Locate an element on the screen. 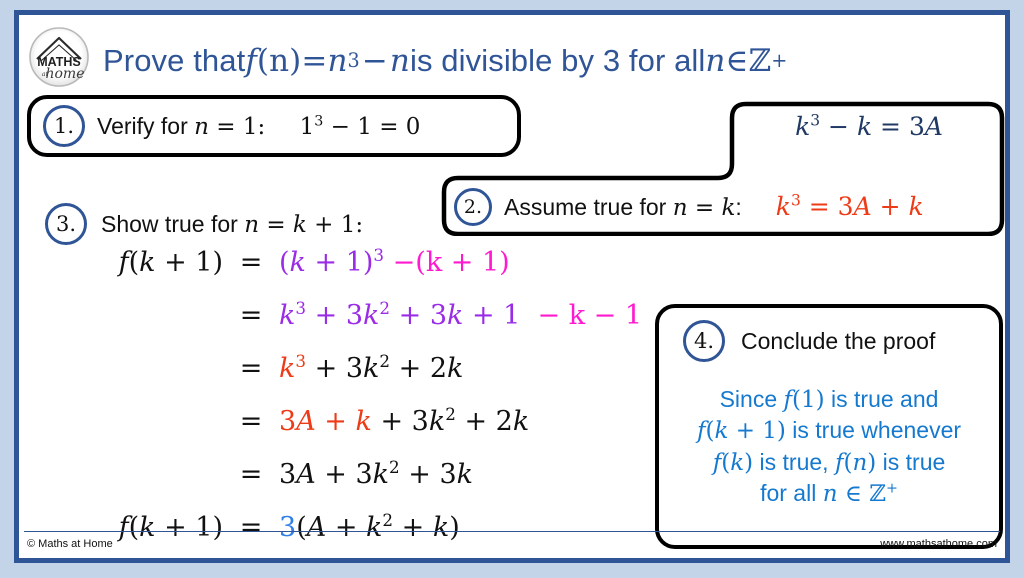 Image resolution: width=1024 pixels, height=578 pixels. step-3-k: k is located at coordinates (299, 224).